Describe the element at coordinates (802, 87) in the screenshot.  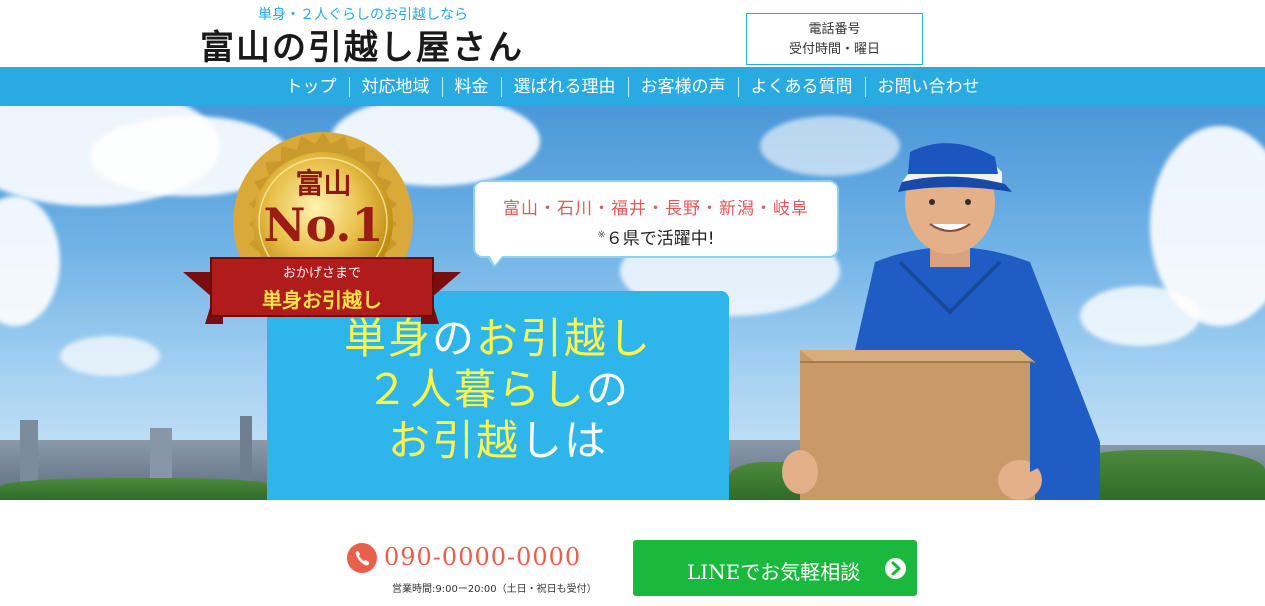
I see `nav-item-faq: よくある質問` at that location.